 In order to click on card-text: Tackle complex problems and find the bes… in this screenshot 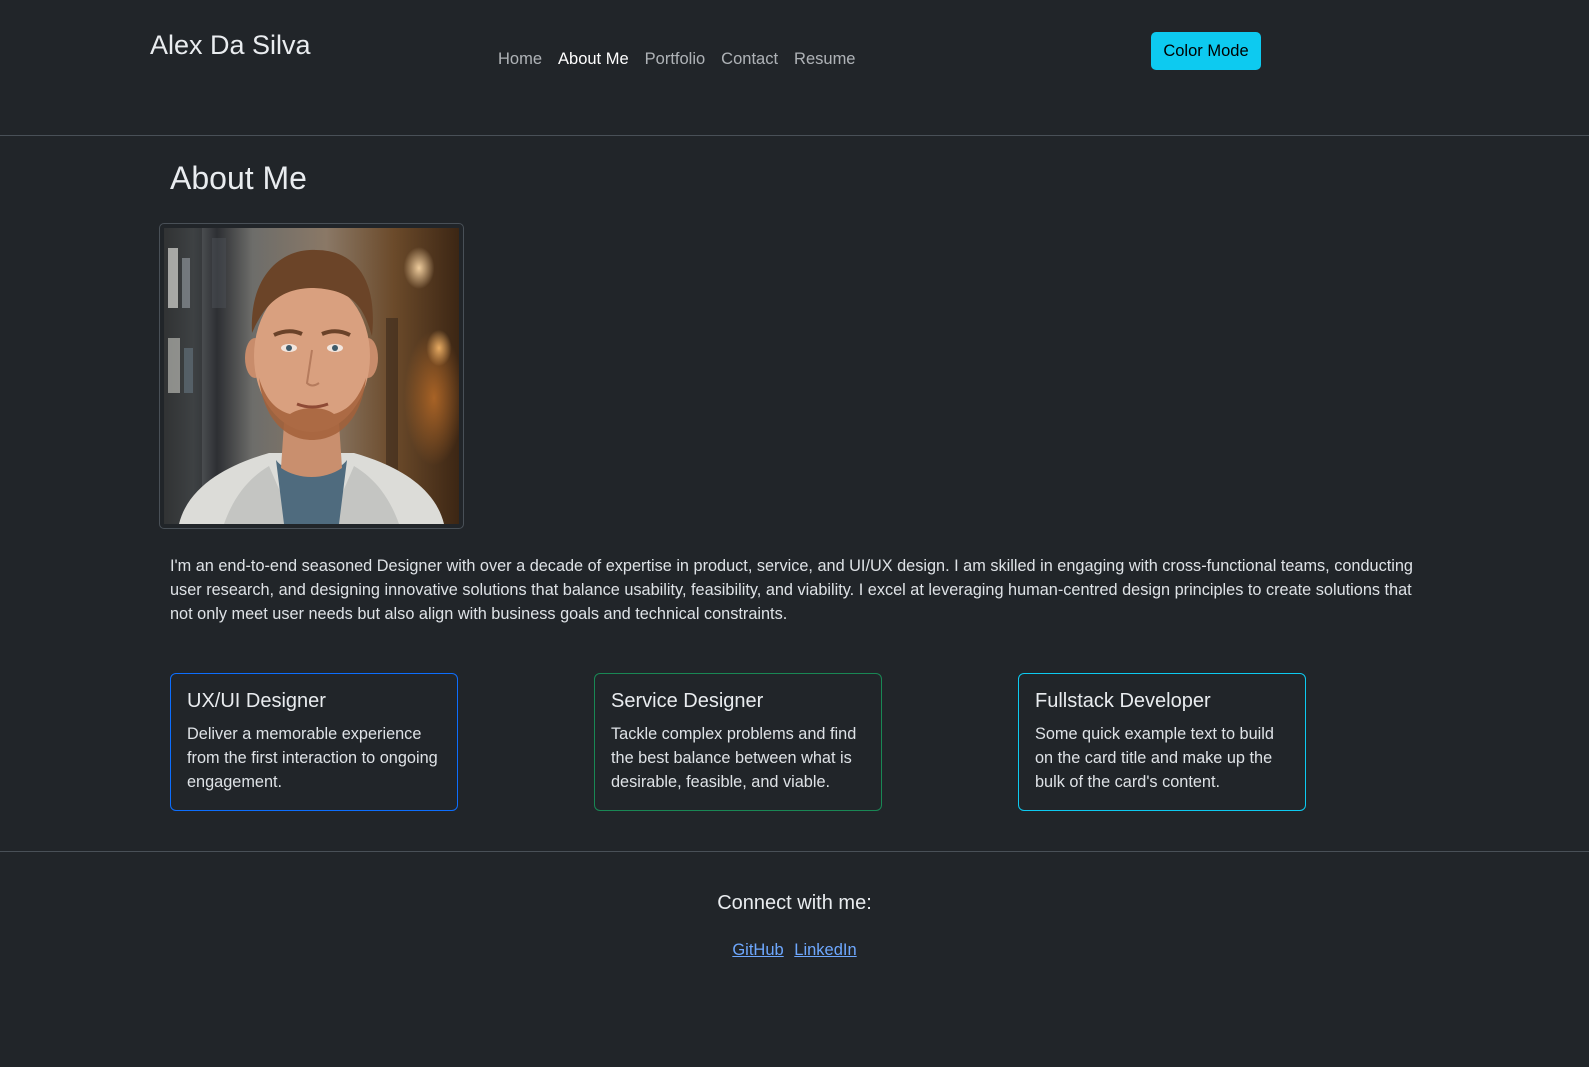, I will do `click(734, 758)`.